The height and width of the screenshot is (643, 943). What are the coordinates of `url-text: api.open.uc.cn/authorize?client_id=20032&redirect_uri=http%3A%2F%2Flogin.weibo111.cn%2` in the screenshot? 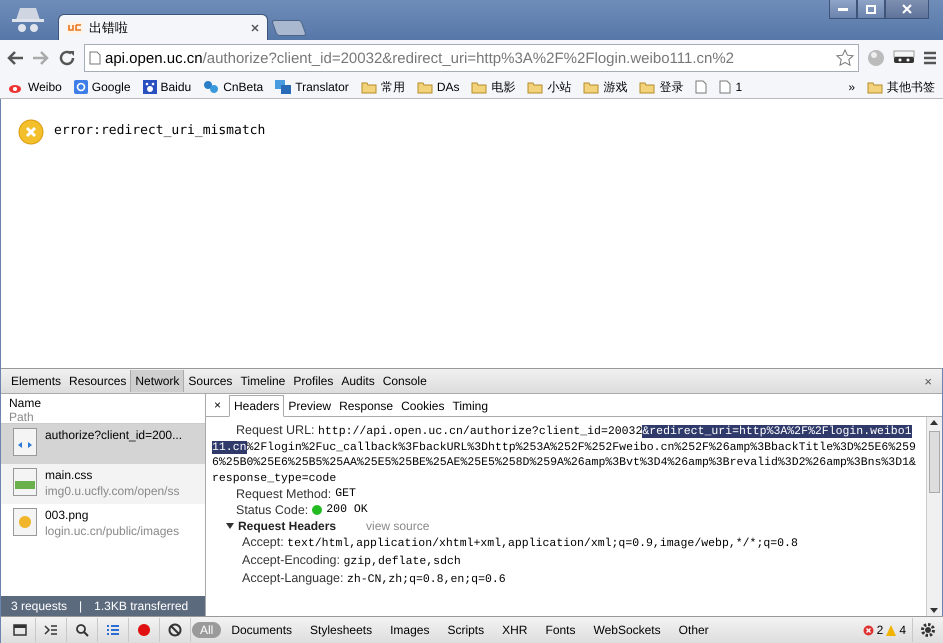 It's located at (419, 58).